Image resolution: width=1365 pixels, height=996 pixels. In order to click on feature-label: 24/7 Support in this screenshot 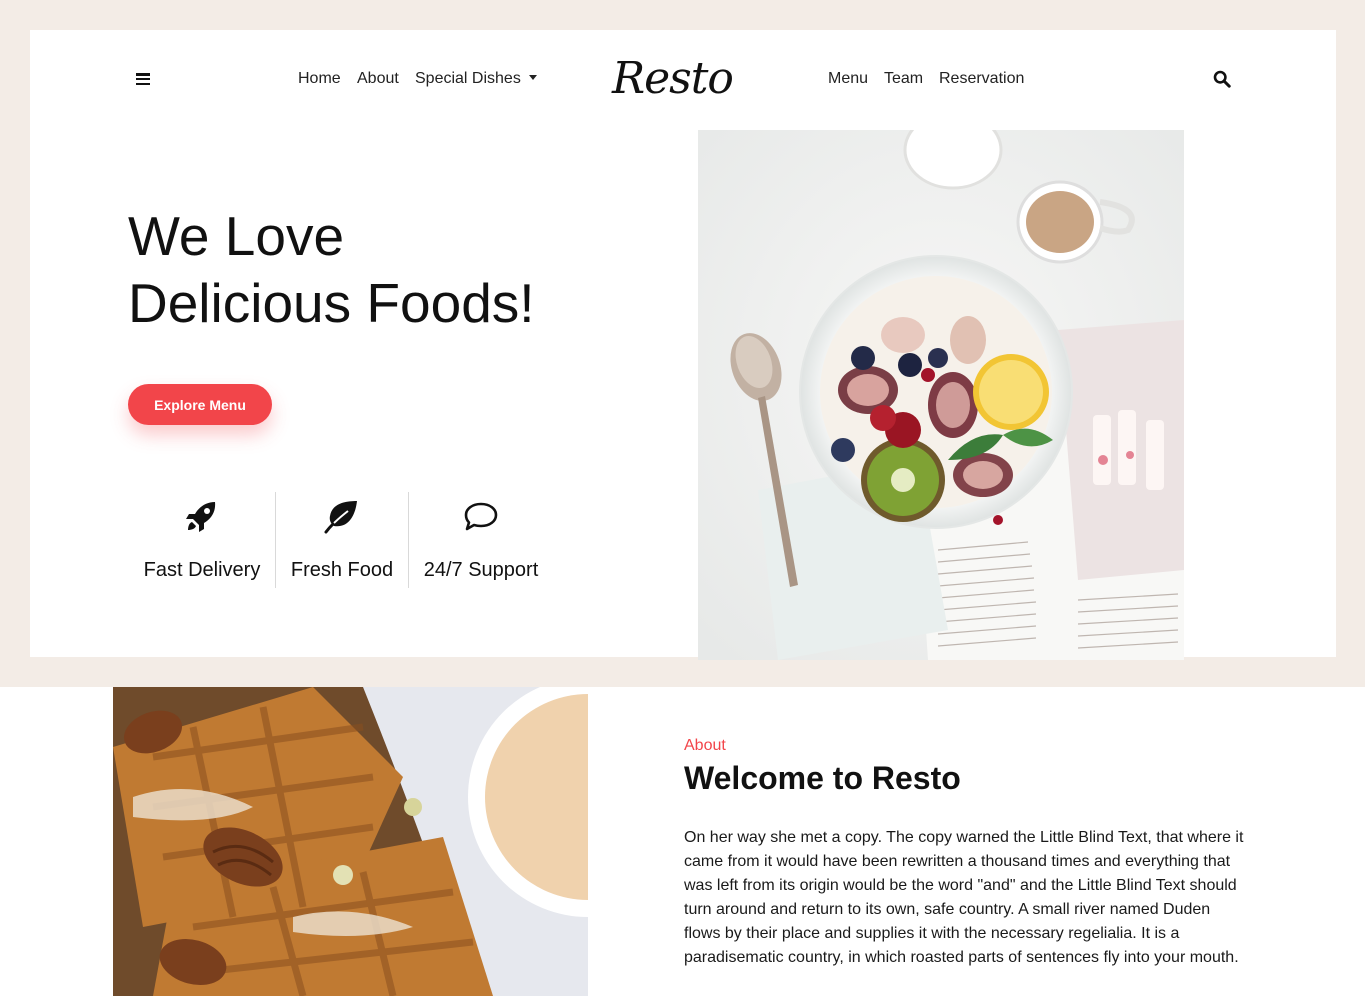, I will do `click(481, 570)`.